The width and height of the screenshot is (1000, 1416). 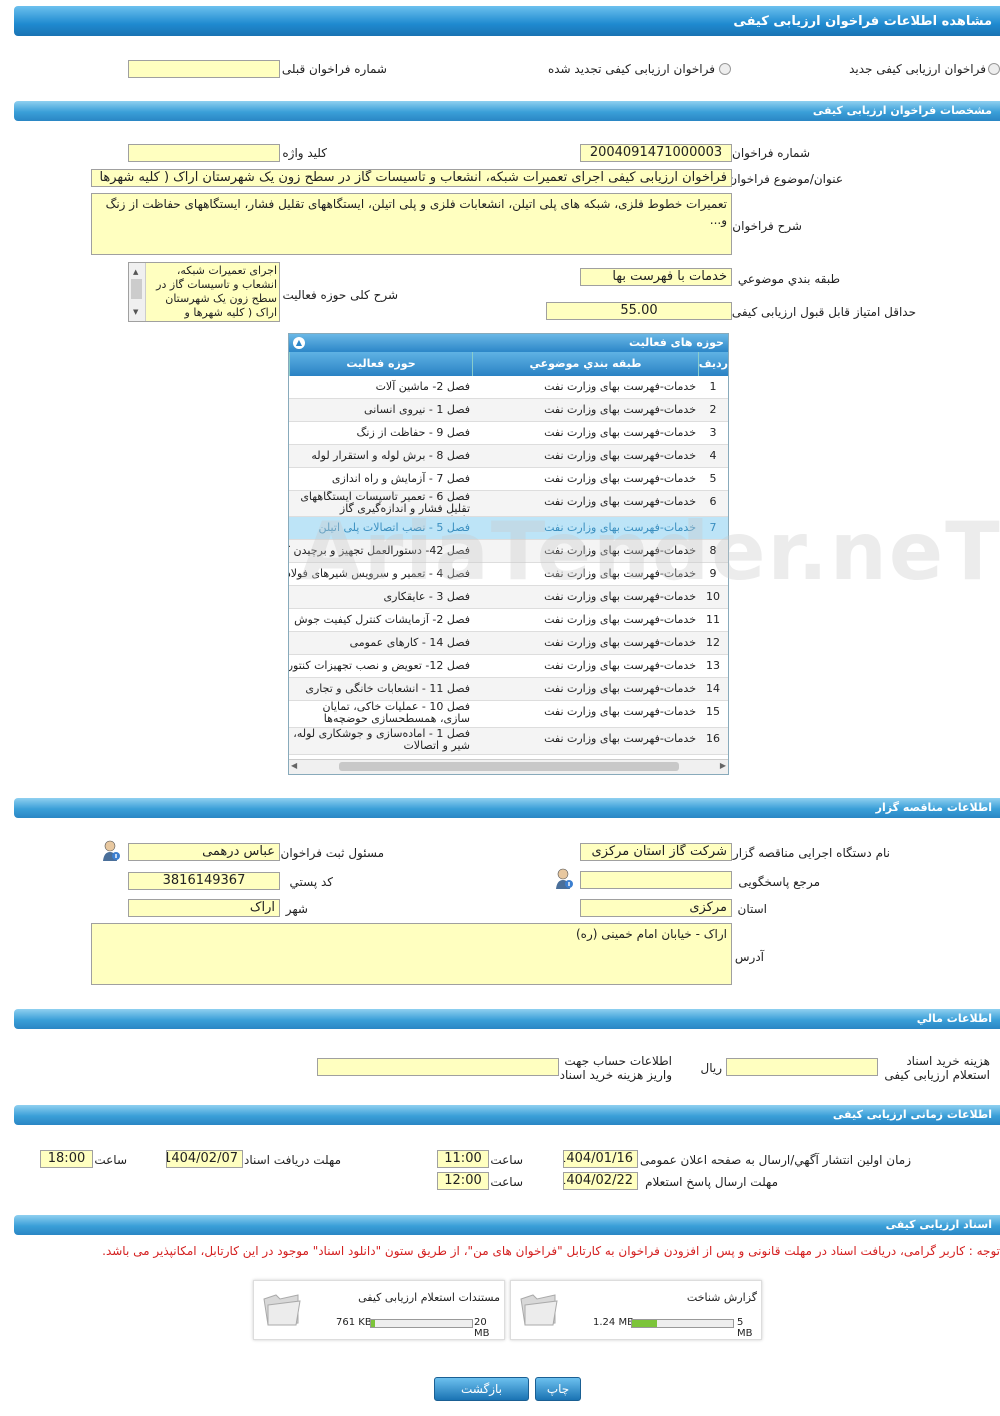 What do you see at coordinates (636, 1310) in the screenshot?
I see `file-box-report: گزارش شناخت 1.24 MB 5 MB` at bounding box center [636, 1310].